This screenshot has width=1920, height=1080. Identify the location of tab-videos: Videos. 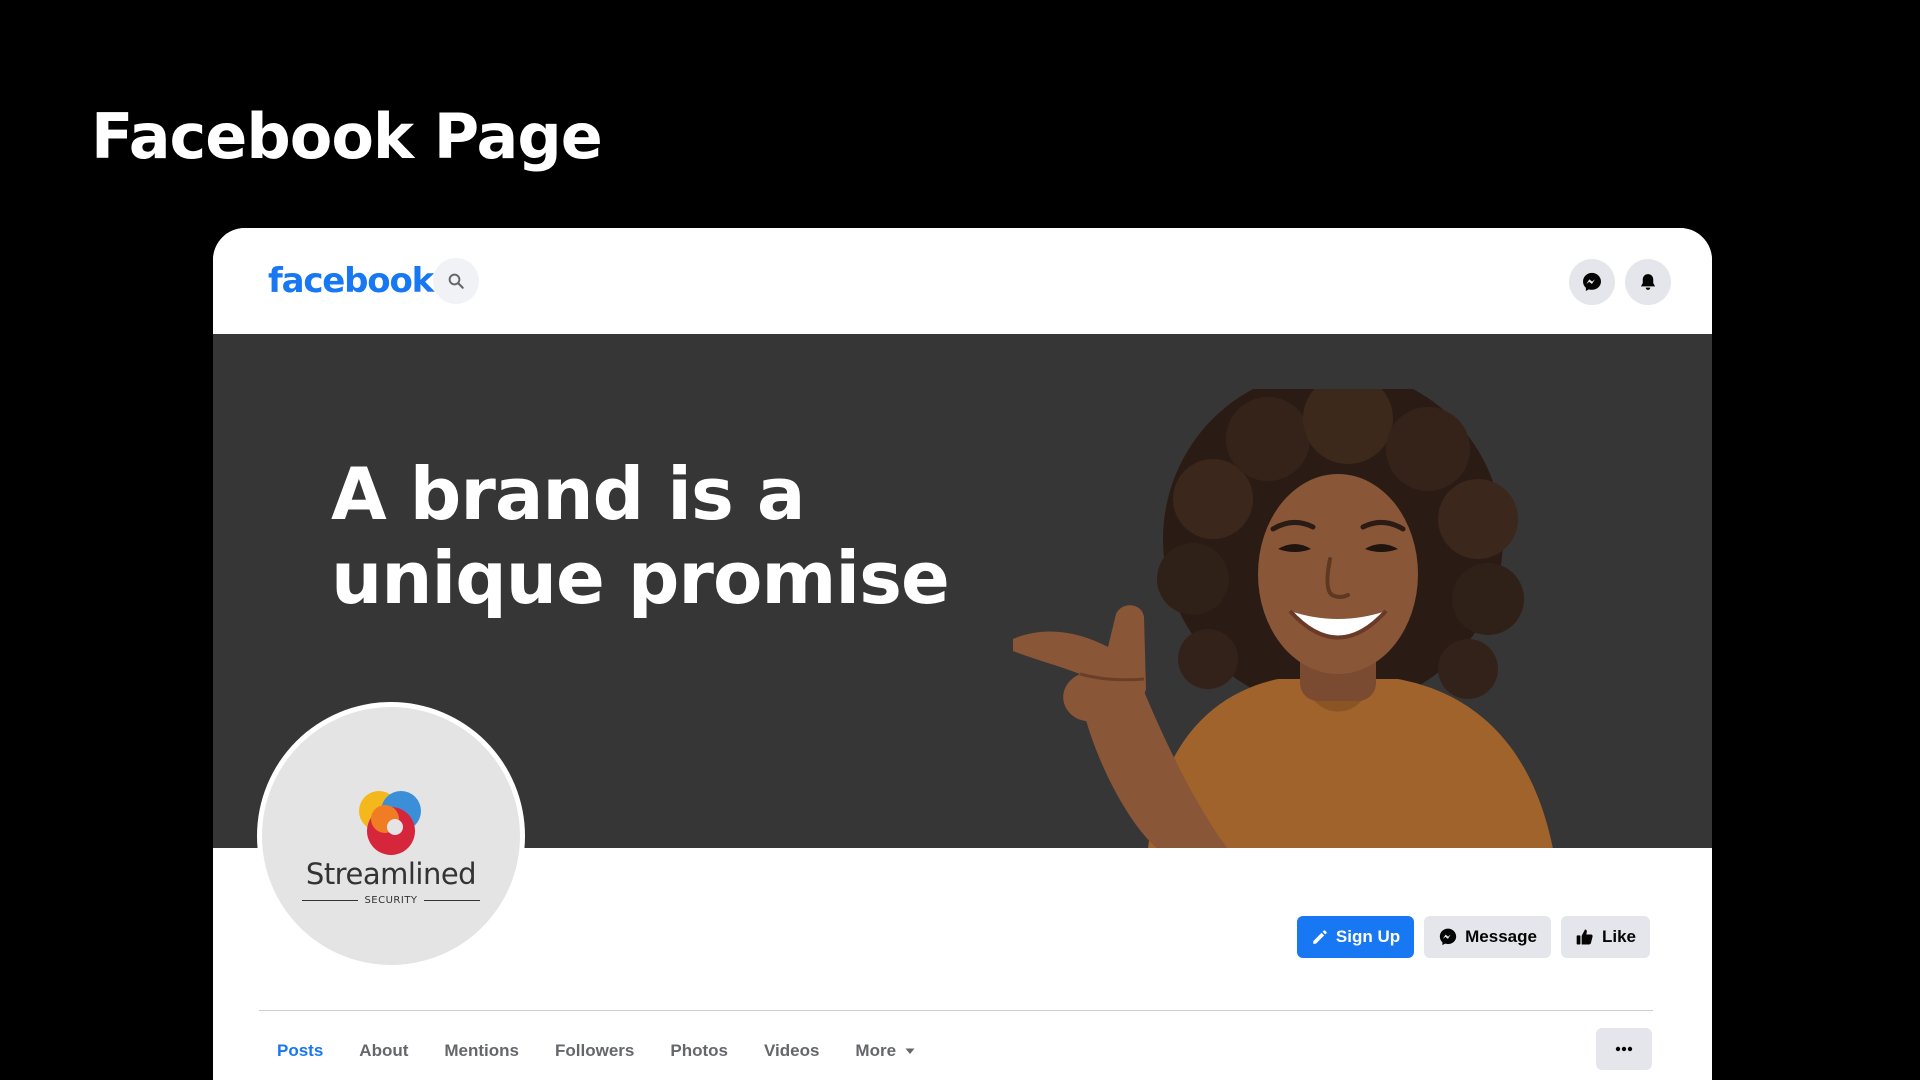
(791, 1051).